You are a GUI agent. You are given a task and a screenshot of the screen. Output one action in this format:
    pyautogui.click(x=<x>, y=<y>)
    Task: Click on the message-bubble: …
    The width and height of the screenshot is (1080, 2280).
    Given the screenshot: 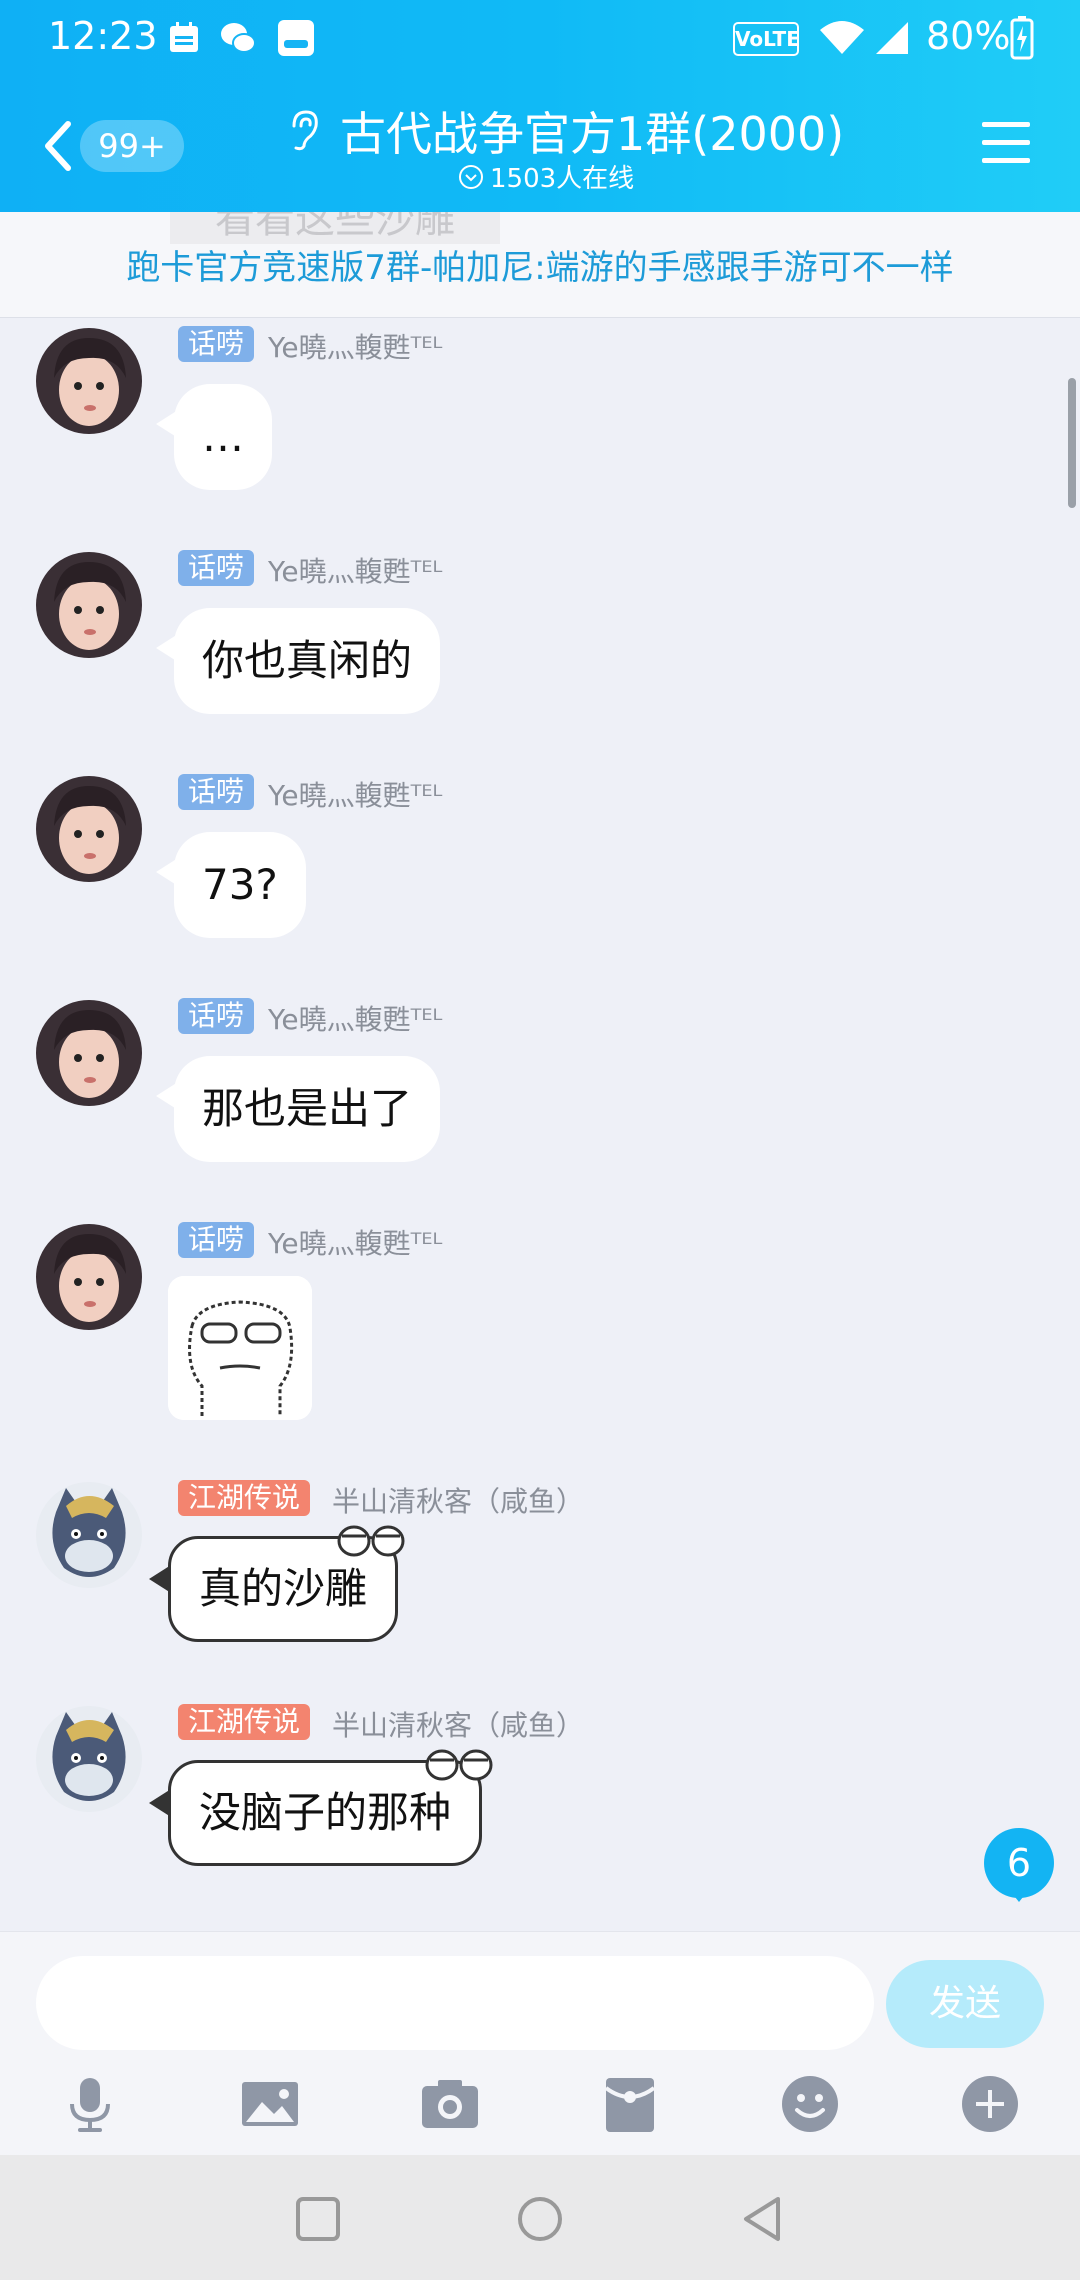 What is the action you would take?
    pyautogui.click(x=214, y=437)
    